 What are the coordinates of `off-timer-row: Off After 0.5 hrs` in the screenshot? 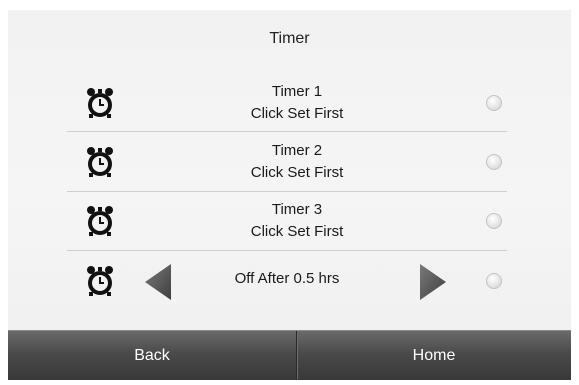 It's located at (287, 281).